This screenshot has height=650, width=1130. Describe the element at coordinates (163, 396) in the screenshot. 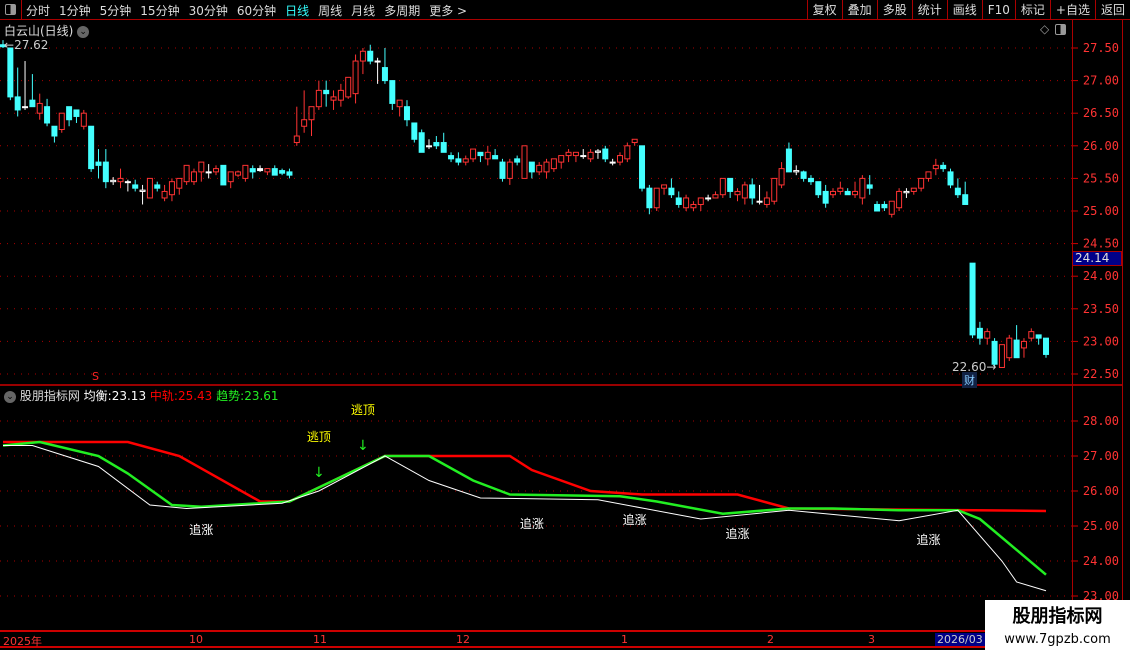

I see `mid-label: 中轨:` at that location.